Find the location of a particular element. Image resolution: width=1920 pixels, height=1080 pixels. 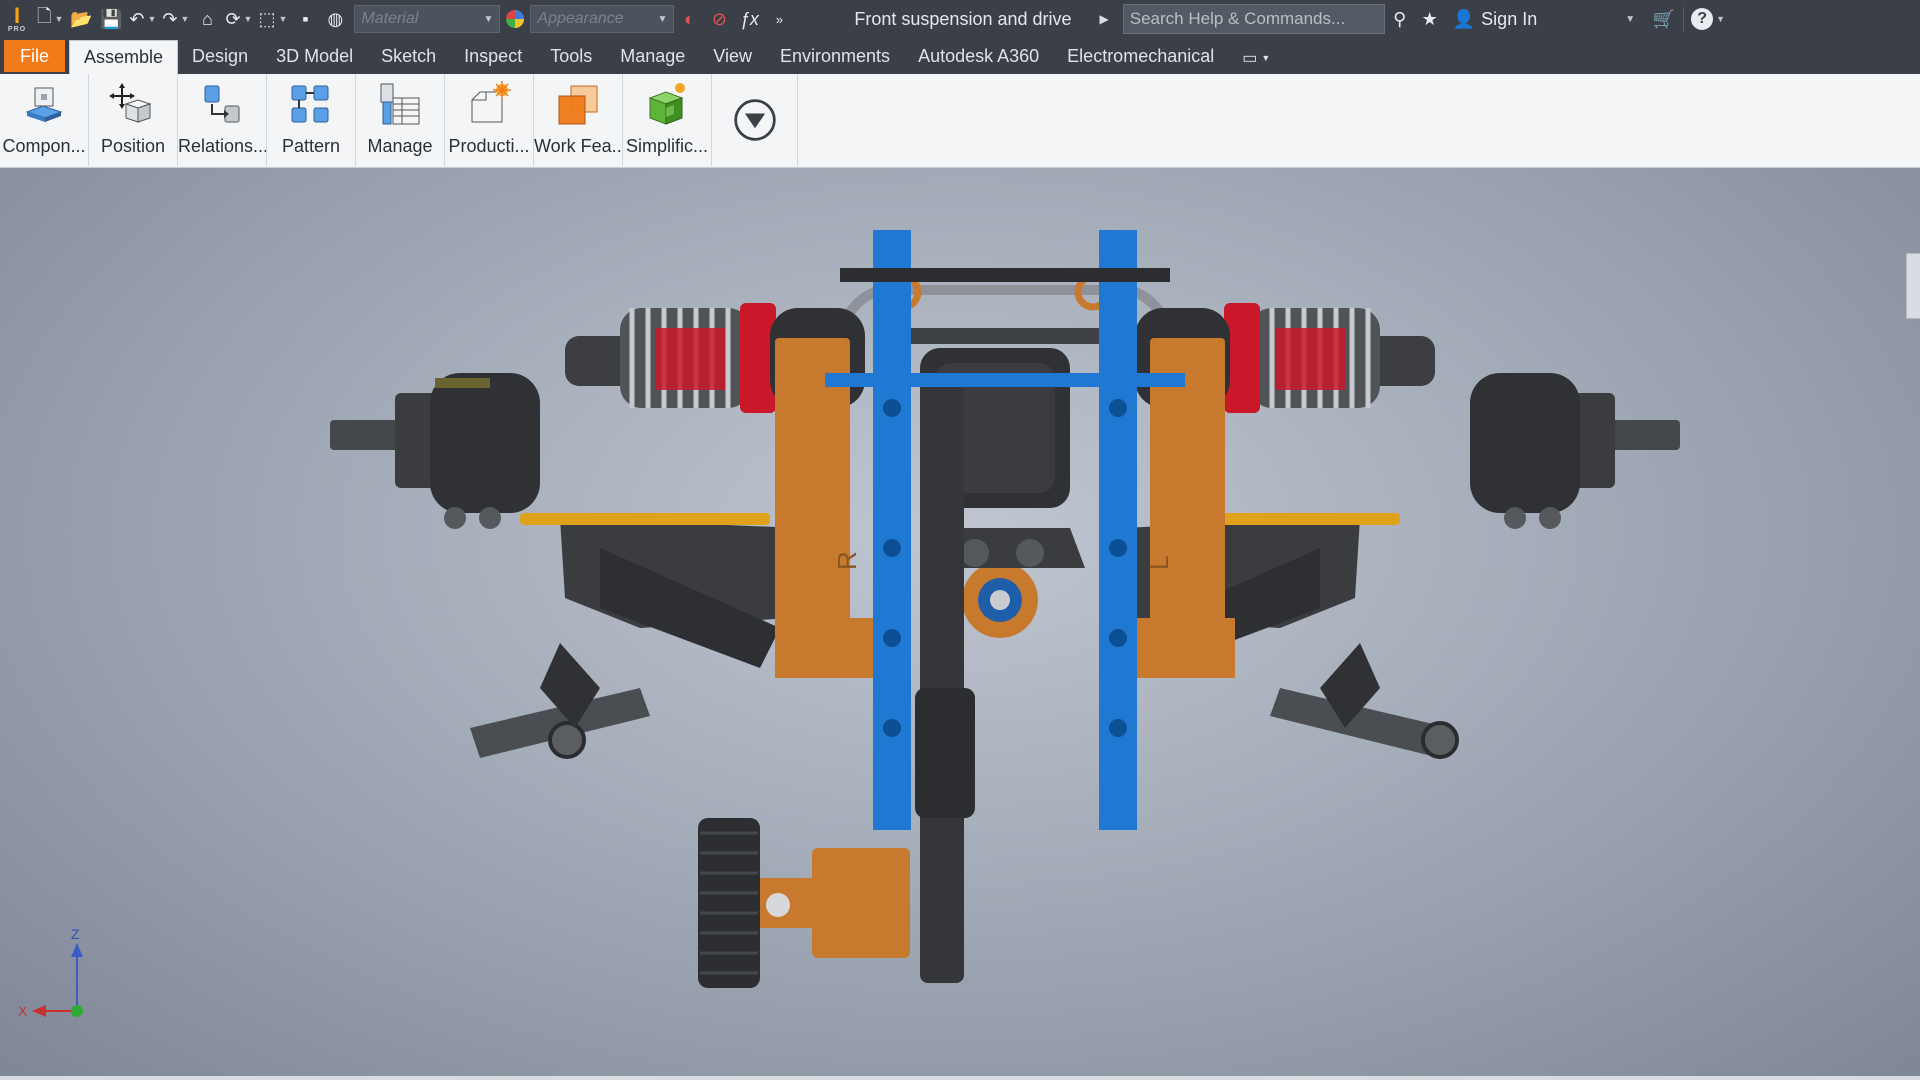

open-button: 📂 is located at coordinates (81, 19).